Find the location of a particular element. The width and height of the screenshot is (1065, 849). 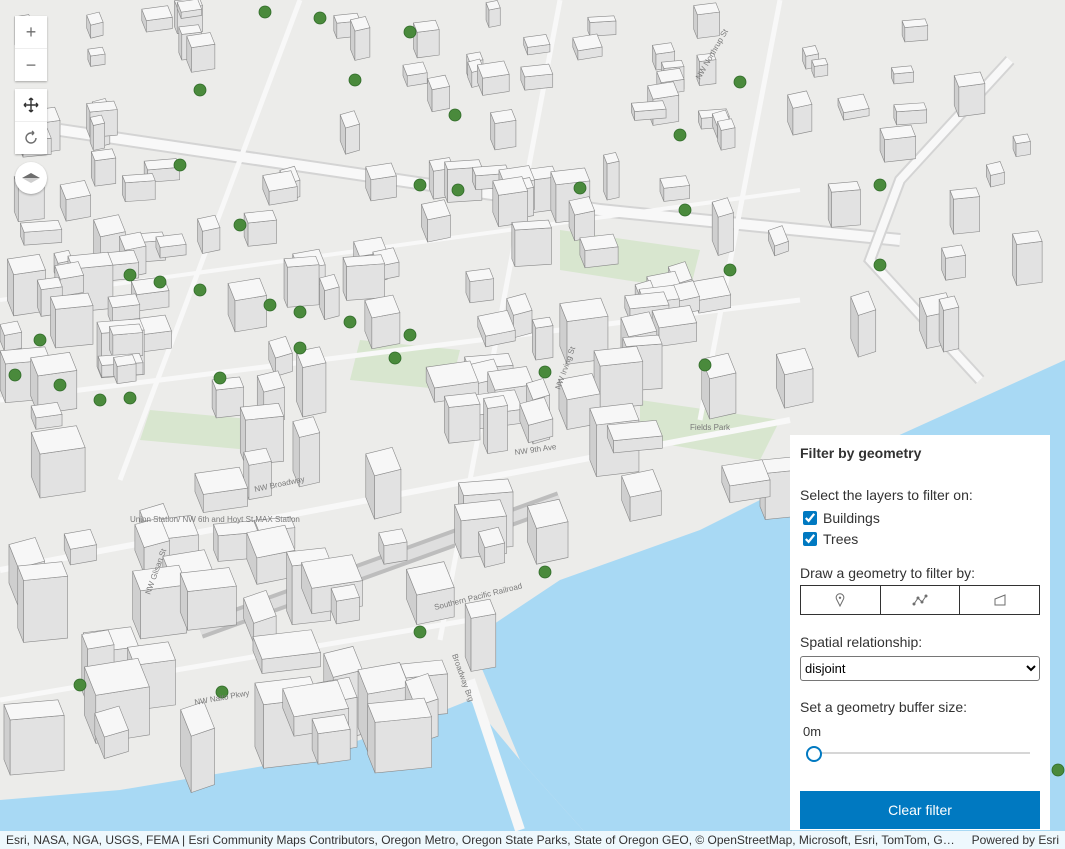

powered-by-link: Powered by Esri is located at coordinates (1015, 840).